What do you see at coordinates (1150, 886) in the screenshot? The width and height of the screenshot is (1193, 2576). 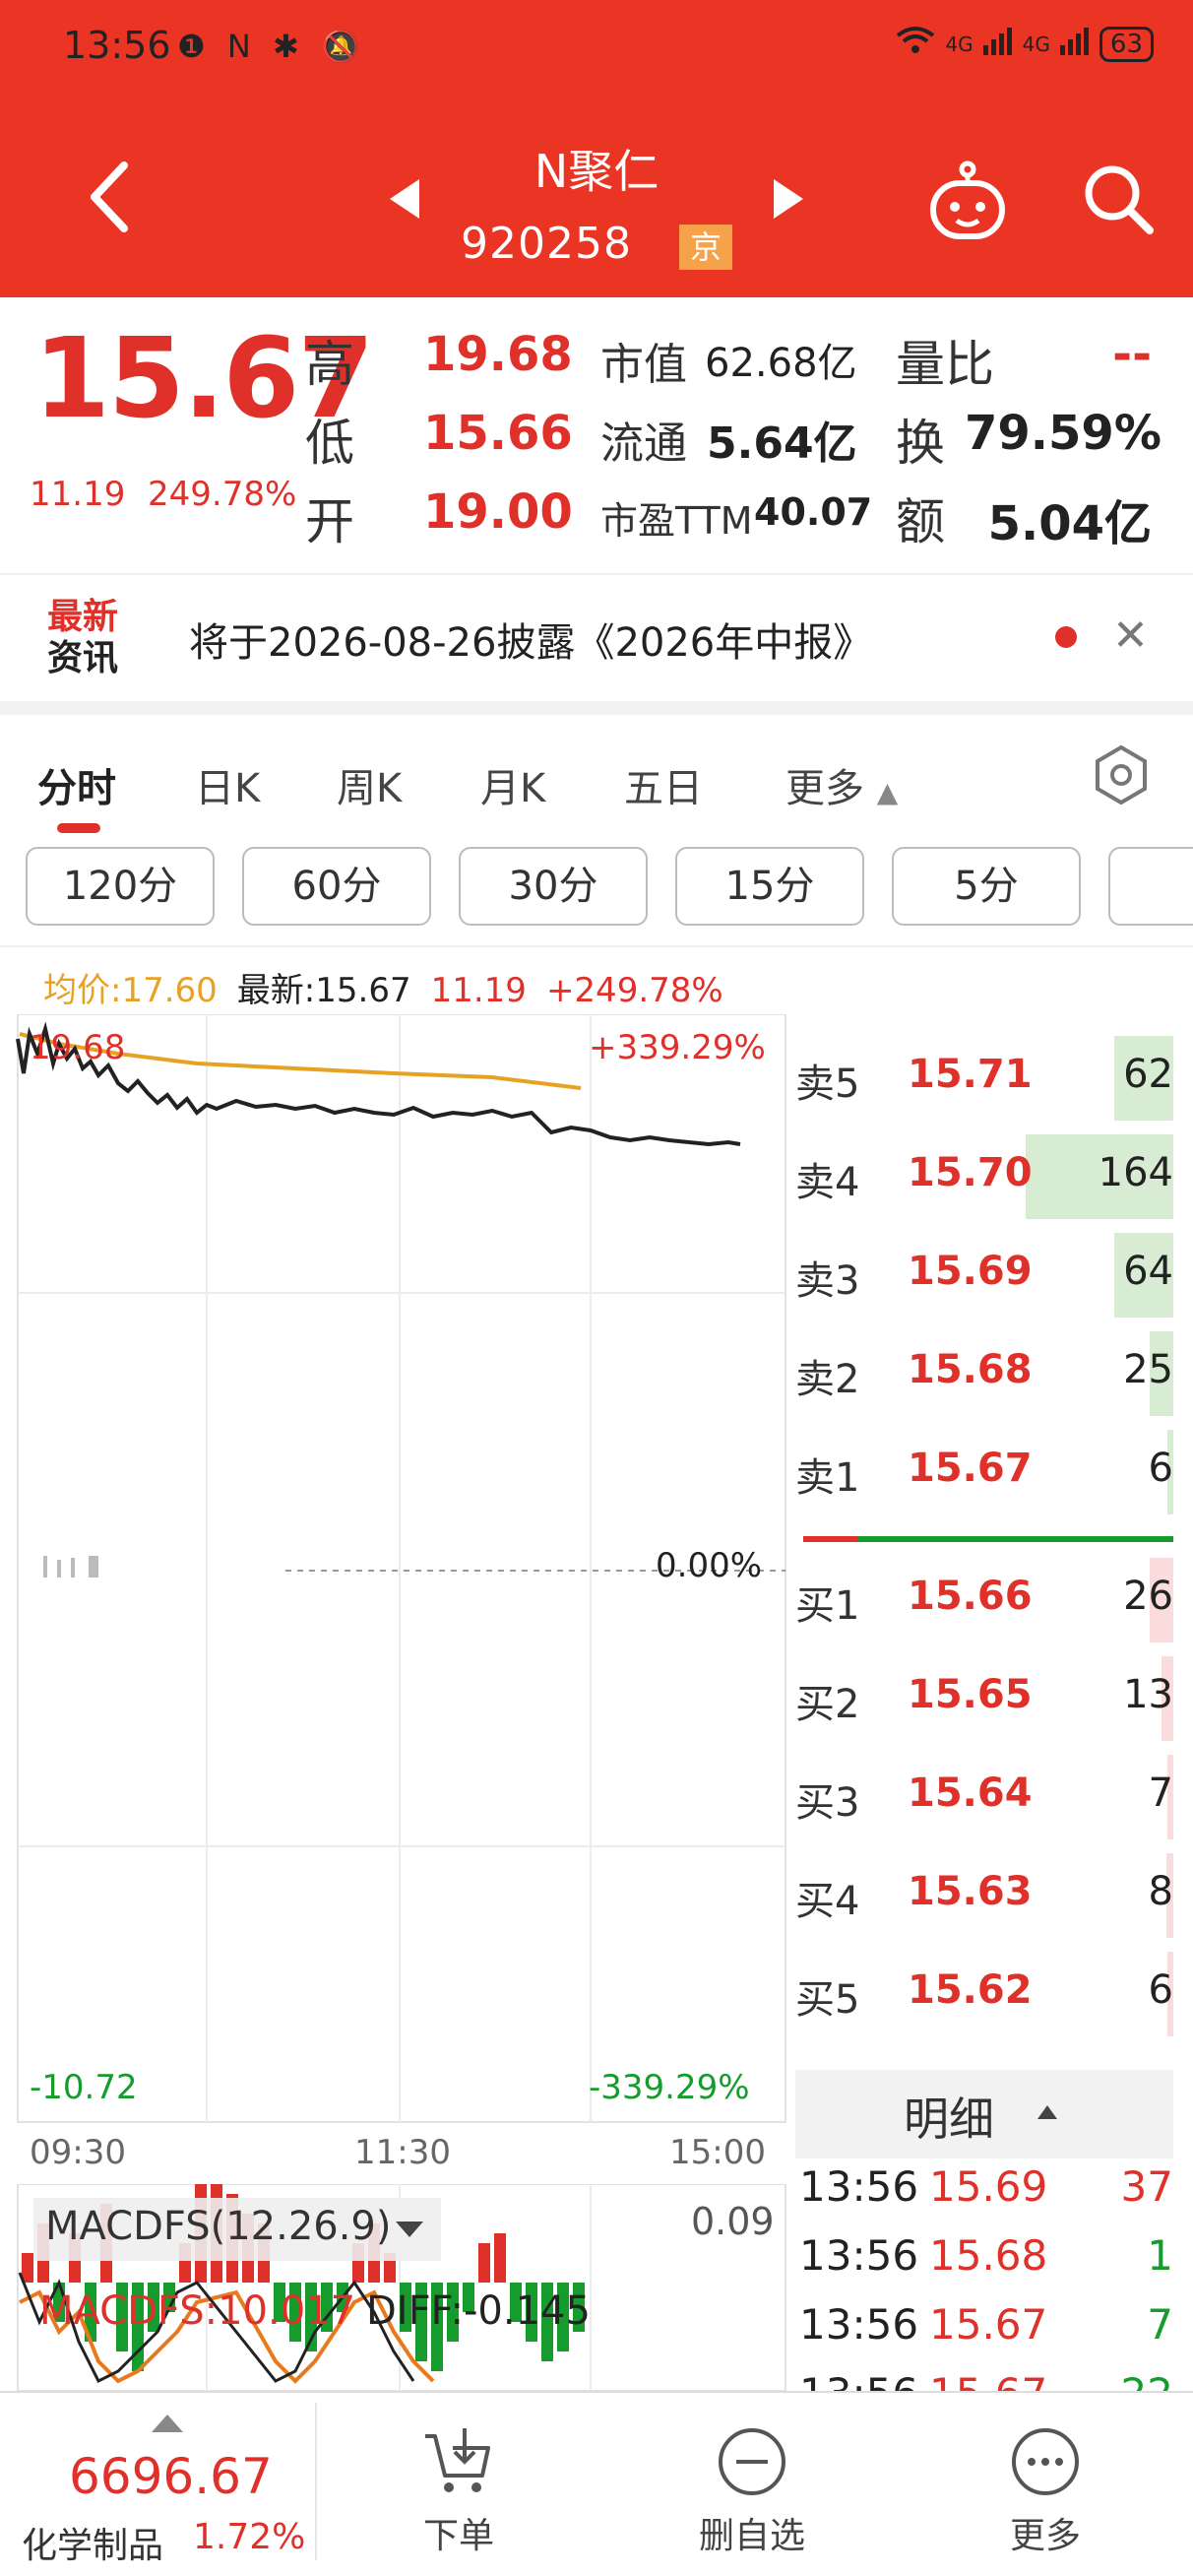 I see `interval-1: 1` at bounding box center [1150, 886].